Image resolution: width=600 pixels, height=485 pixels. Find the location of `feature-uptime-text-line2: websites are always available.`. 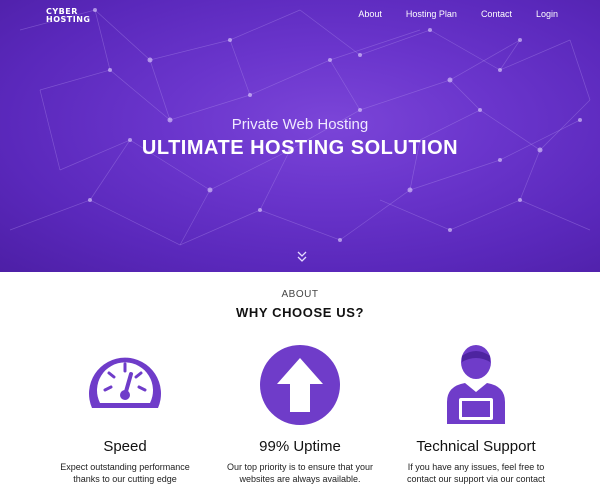

feature-uptime-text-line2: websites are always available. is located at coordinates (300, 479).